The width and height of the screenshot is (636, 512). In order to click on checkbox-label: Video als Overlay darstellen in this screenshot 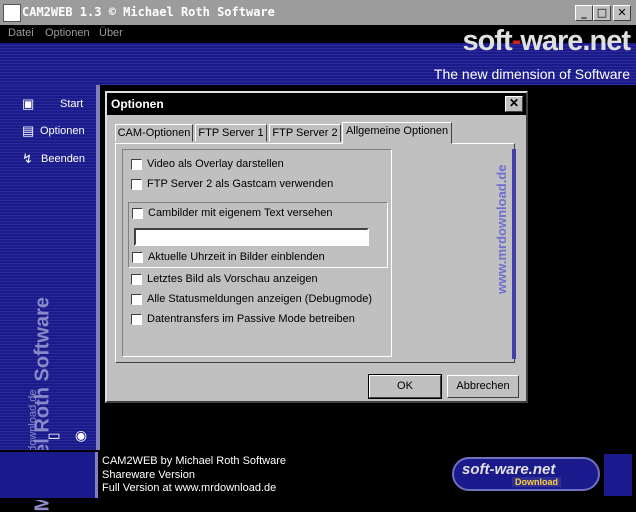, I will do `click(215, 164)`.